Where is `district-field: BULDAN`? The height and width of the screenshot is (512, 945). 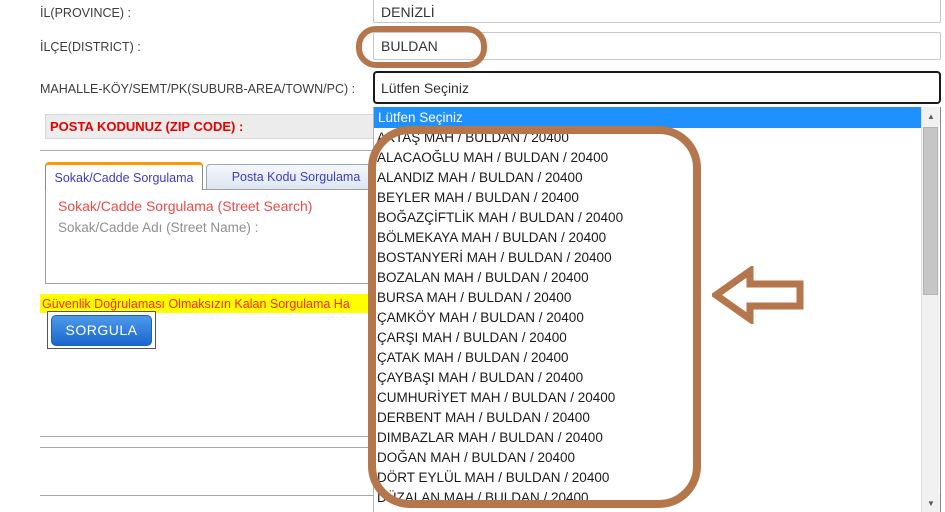
district-field: BULDAN is located at coordinates (657, 46).